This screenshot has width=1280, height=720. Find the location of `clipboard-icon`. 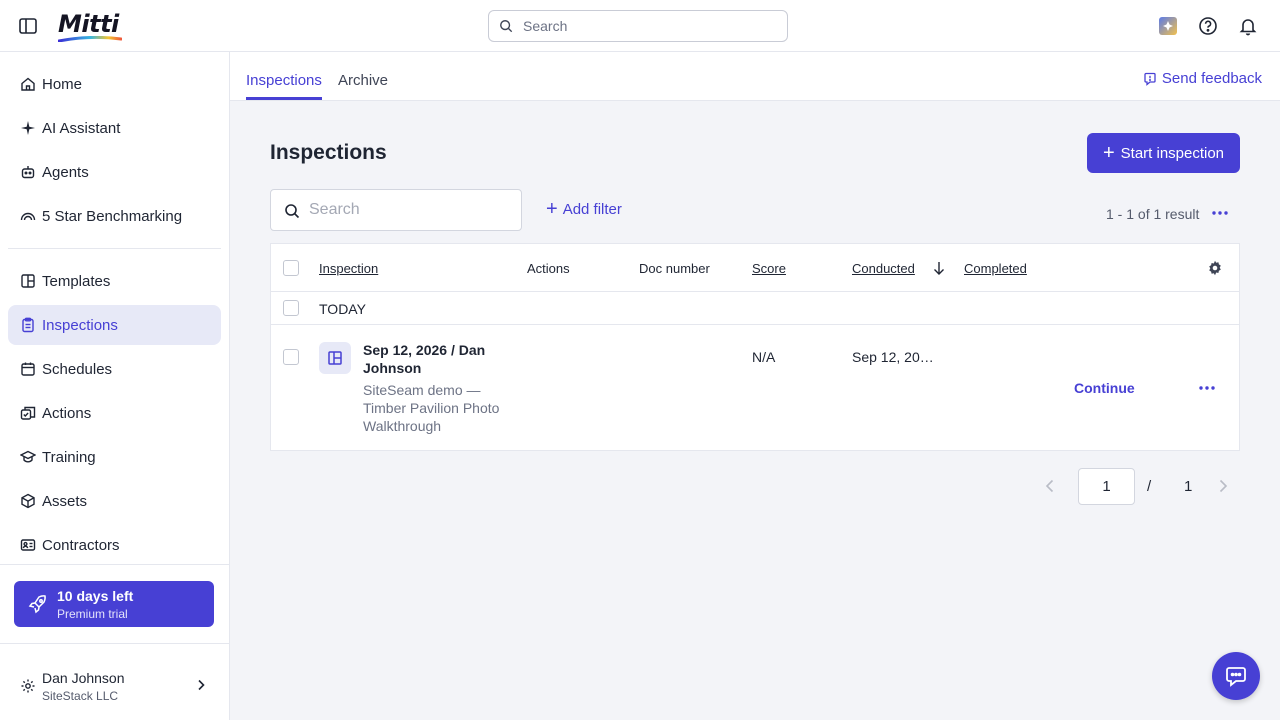

clipboard-icon is located at coordinates (28, 325).